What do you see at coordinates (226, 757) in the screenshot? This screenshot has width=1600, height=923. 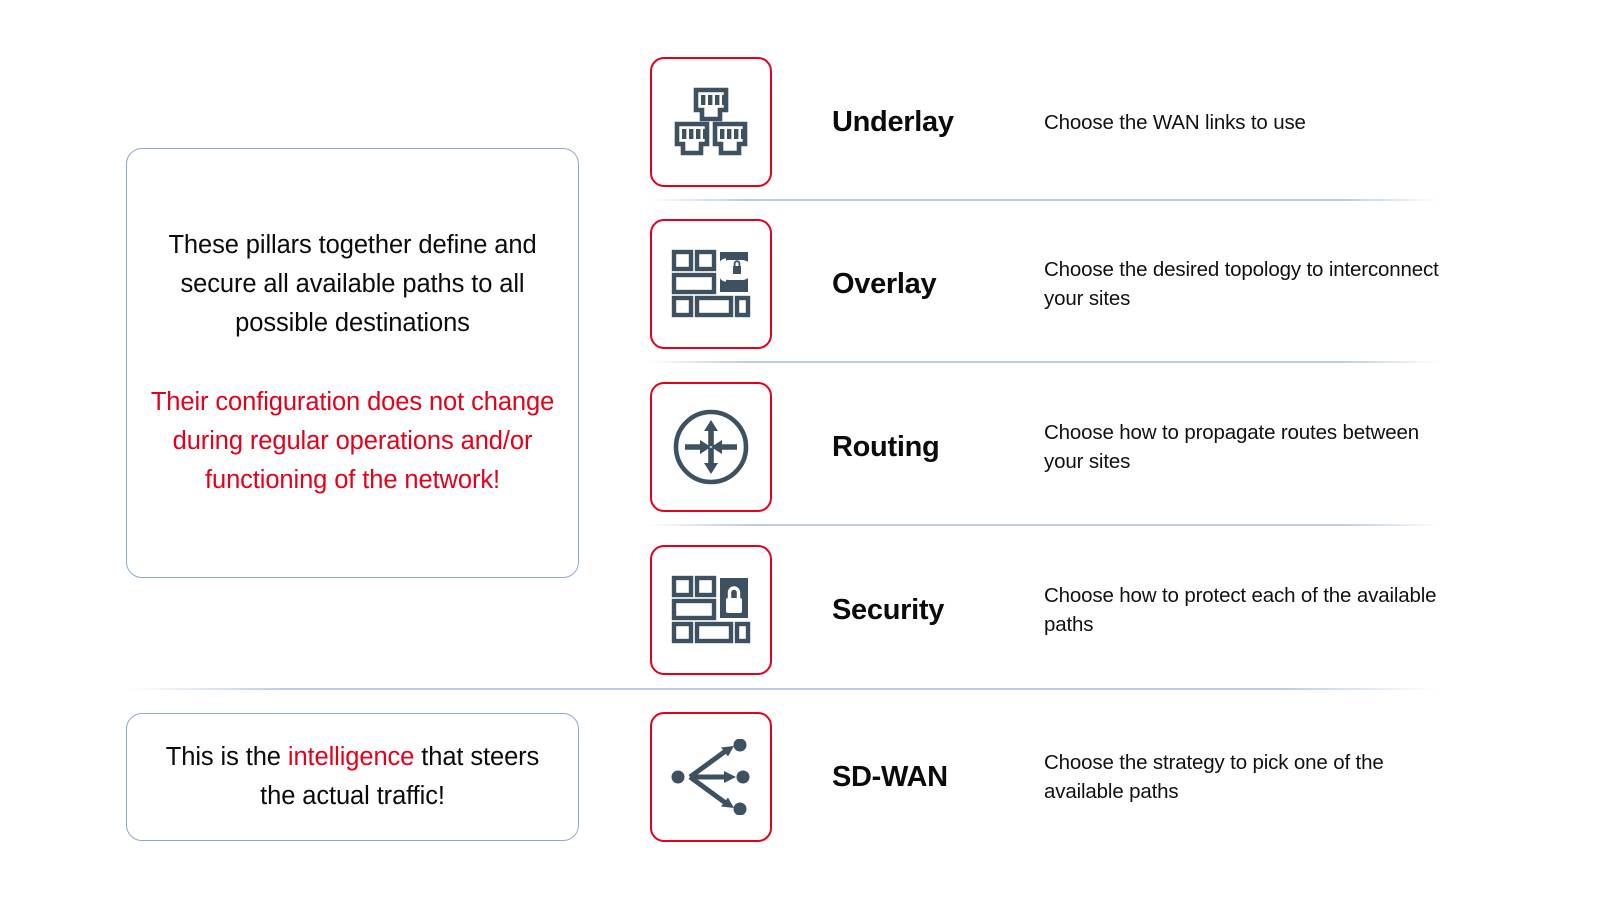 I see `intelligence-text-prefix: This is the` at bounding box center [226, 757].